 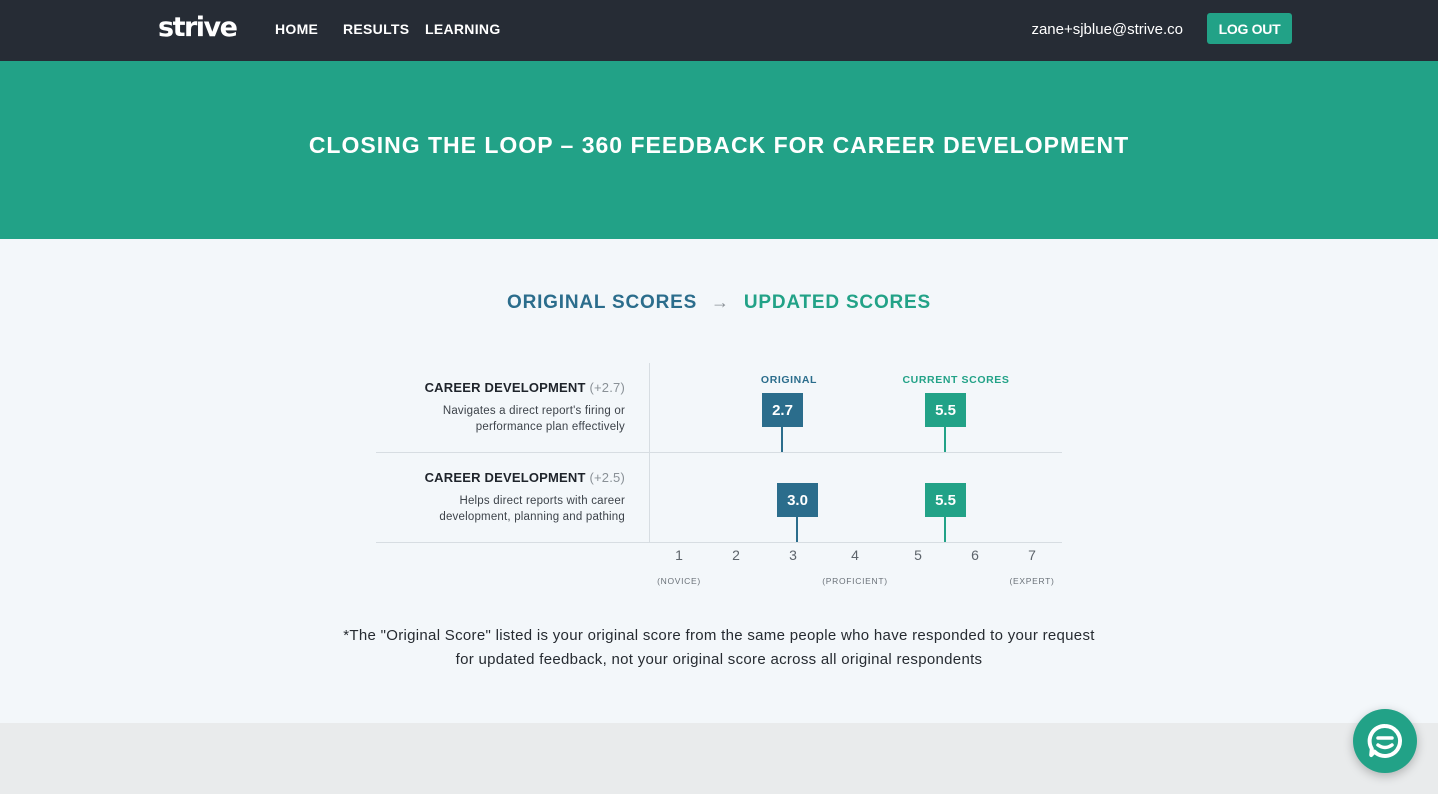 I want to click on chat-bubble-icon, so click(x=1384, y=740).